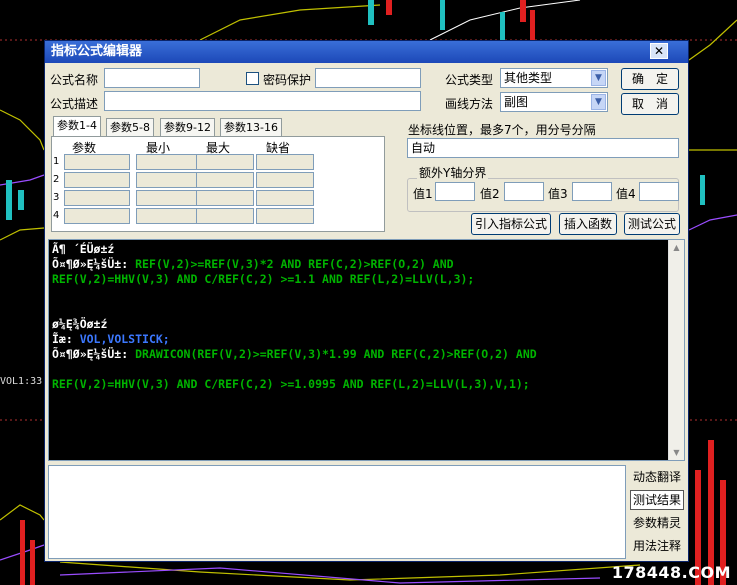 The height and width of the screenshot is (585, 737). Describe the element at coordinates (83, 249) in the screenshot. I see `code-line: Ã¶ ´ÉÜø±ź` at that location.